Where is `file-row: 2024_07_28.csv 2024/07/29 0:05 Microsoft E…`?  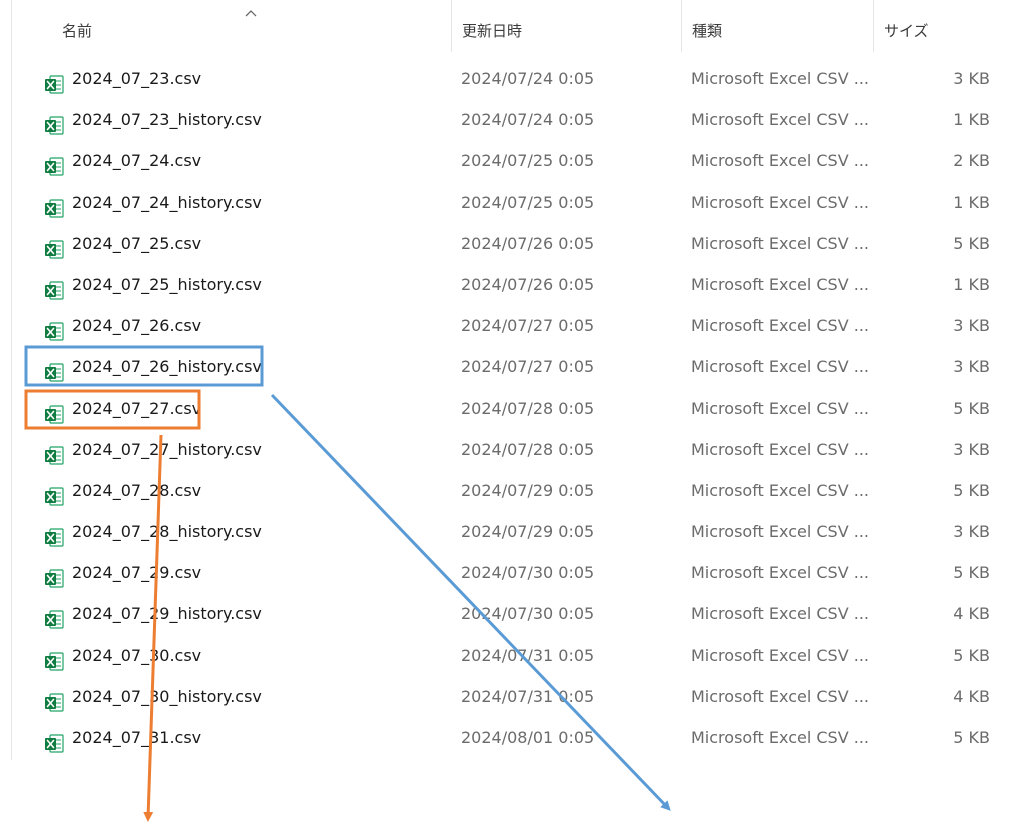
file-row: 2024_07_28.csv 2024/07/29 0:05 Microsoft E… is located at coordinates (507, 490).